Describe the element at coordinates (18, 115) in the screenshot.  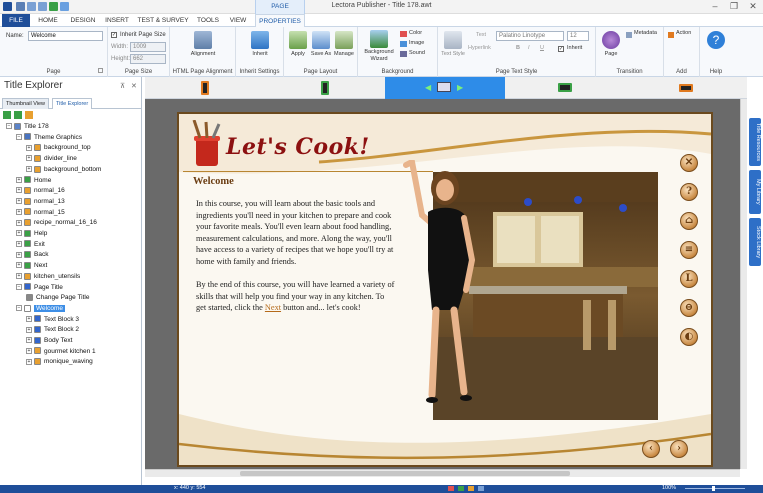
I see `collapse-all-icon` at that location.